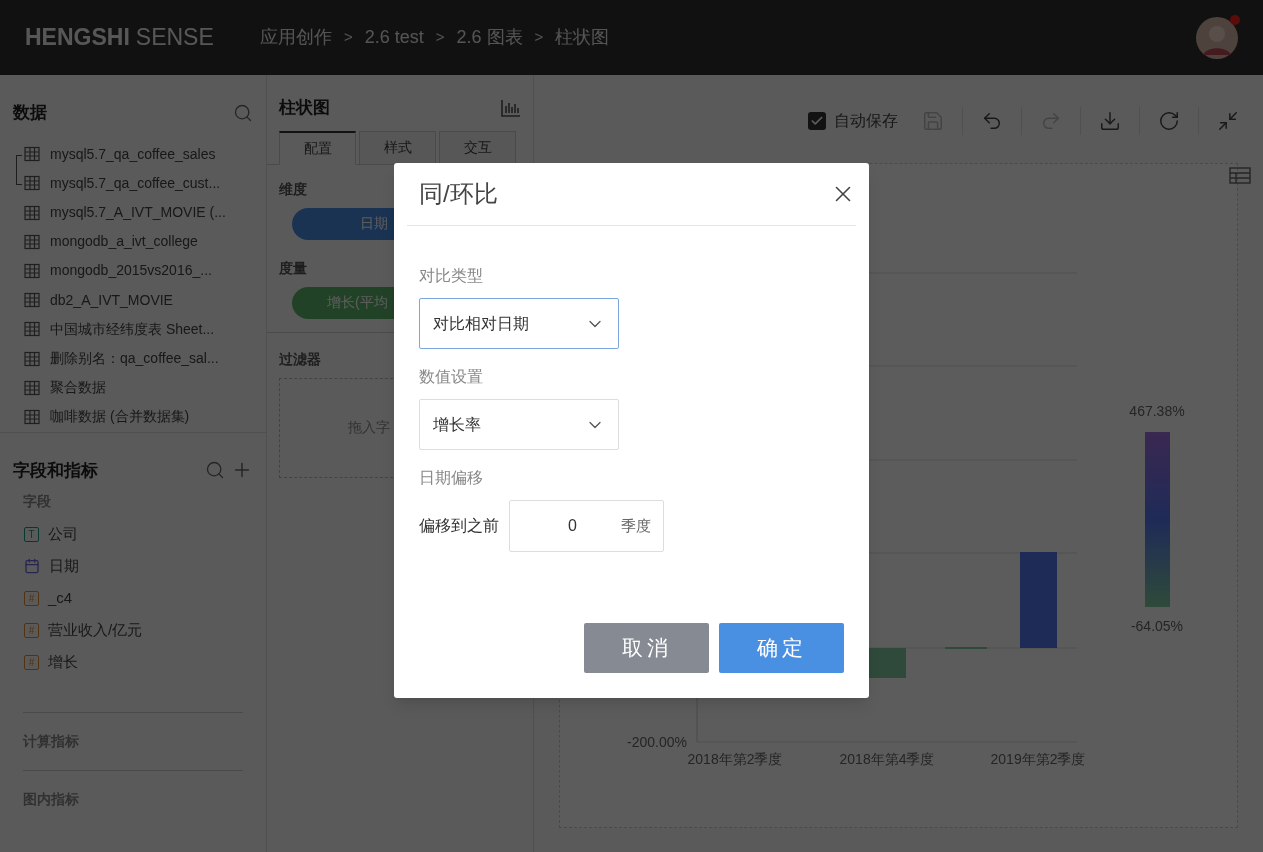 This screenshot has width=1263, height=852. What do you see at coordinates (64, 566) in the screenshot?
I see `field-item: 日期` at bounding box center [64, 566].